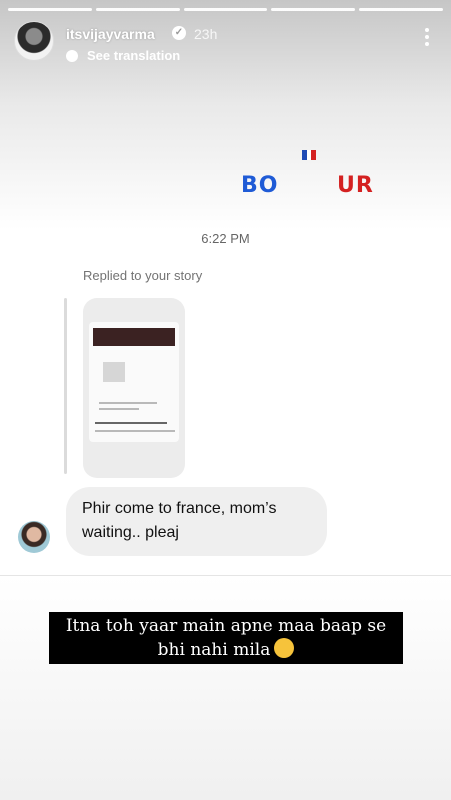 The height and width of the screenshot is (800, 451). Describe the element at coordinates (307, 185) in the screenshot. I see `bonjour-sticker: BO UR` at that location.